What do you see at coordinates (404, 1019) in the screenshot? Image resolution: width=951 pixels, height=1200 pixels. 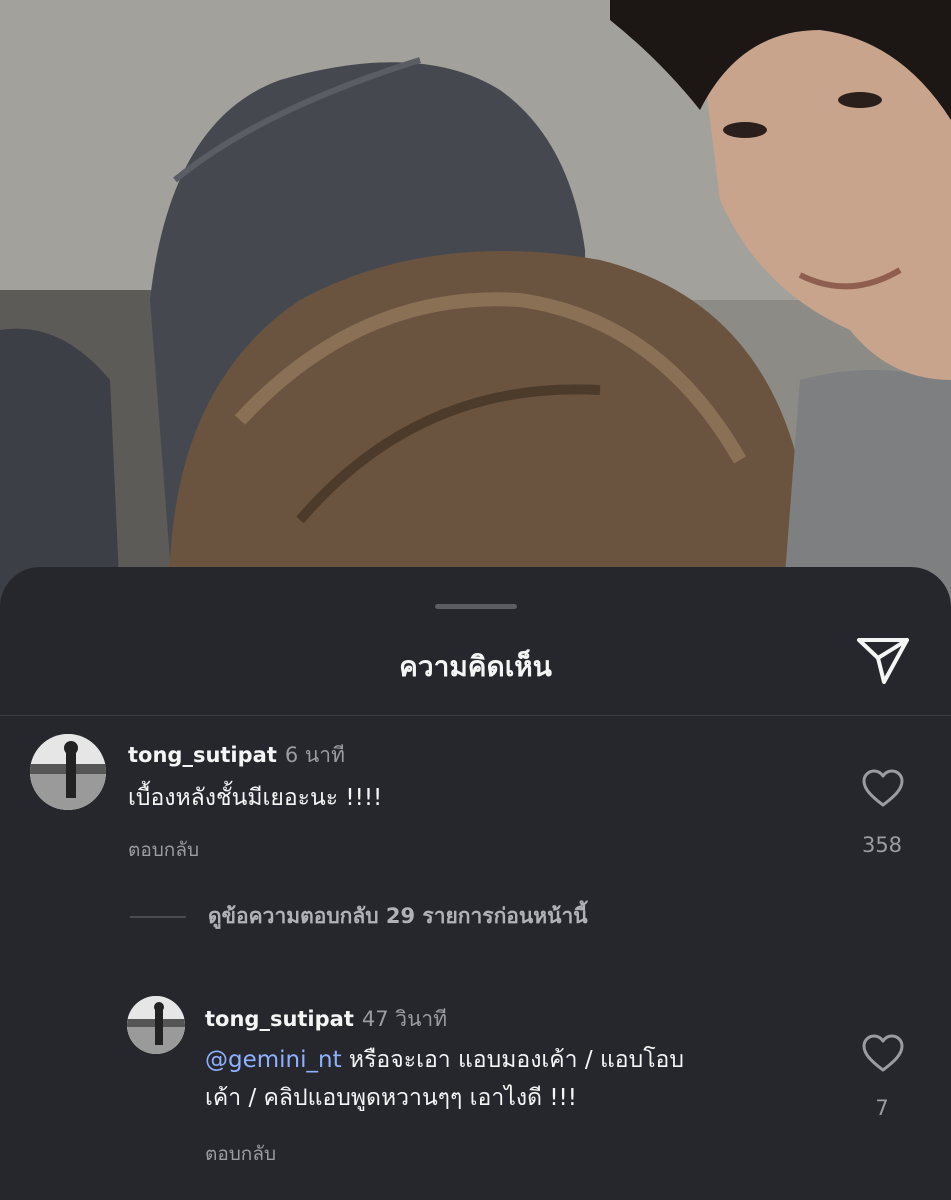 I see `reply-time: 47 วินาที` at bounding box center [404, 1019].